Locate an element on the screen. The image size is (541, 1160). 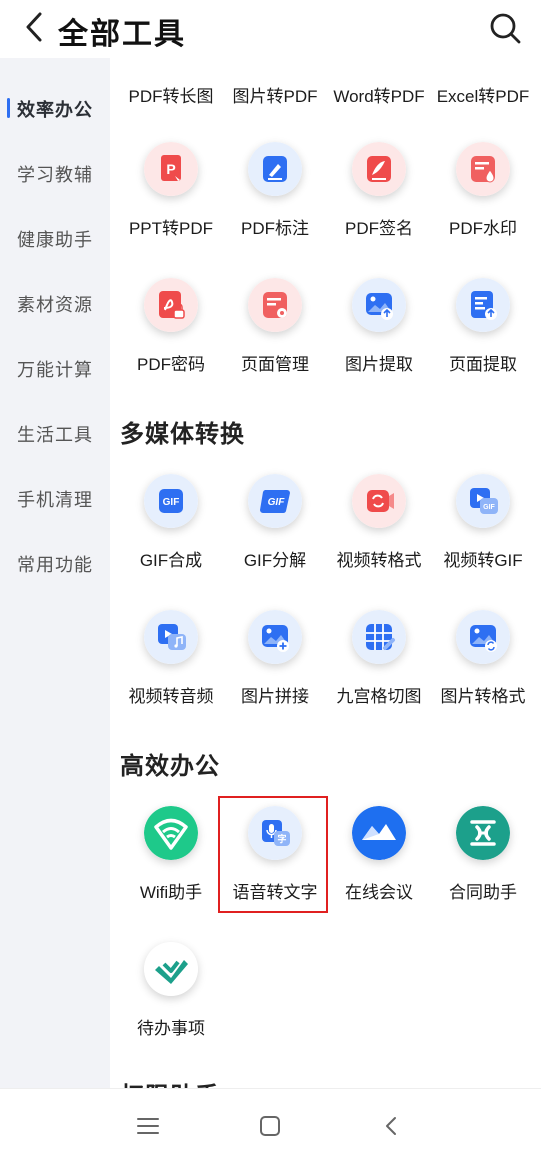
video-convert-icon is located at coordinates (379, 501).